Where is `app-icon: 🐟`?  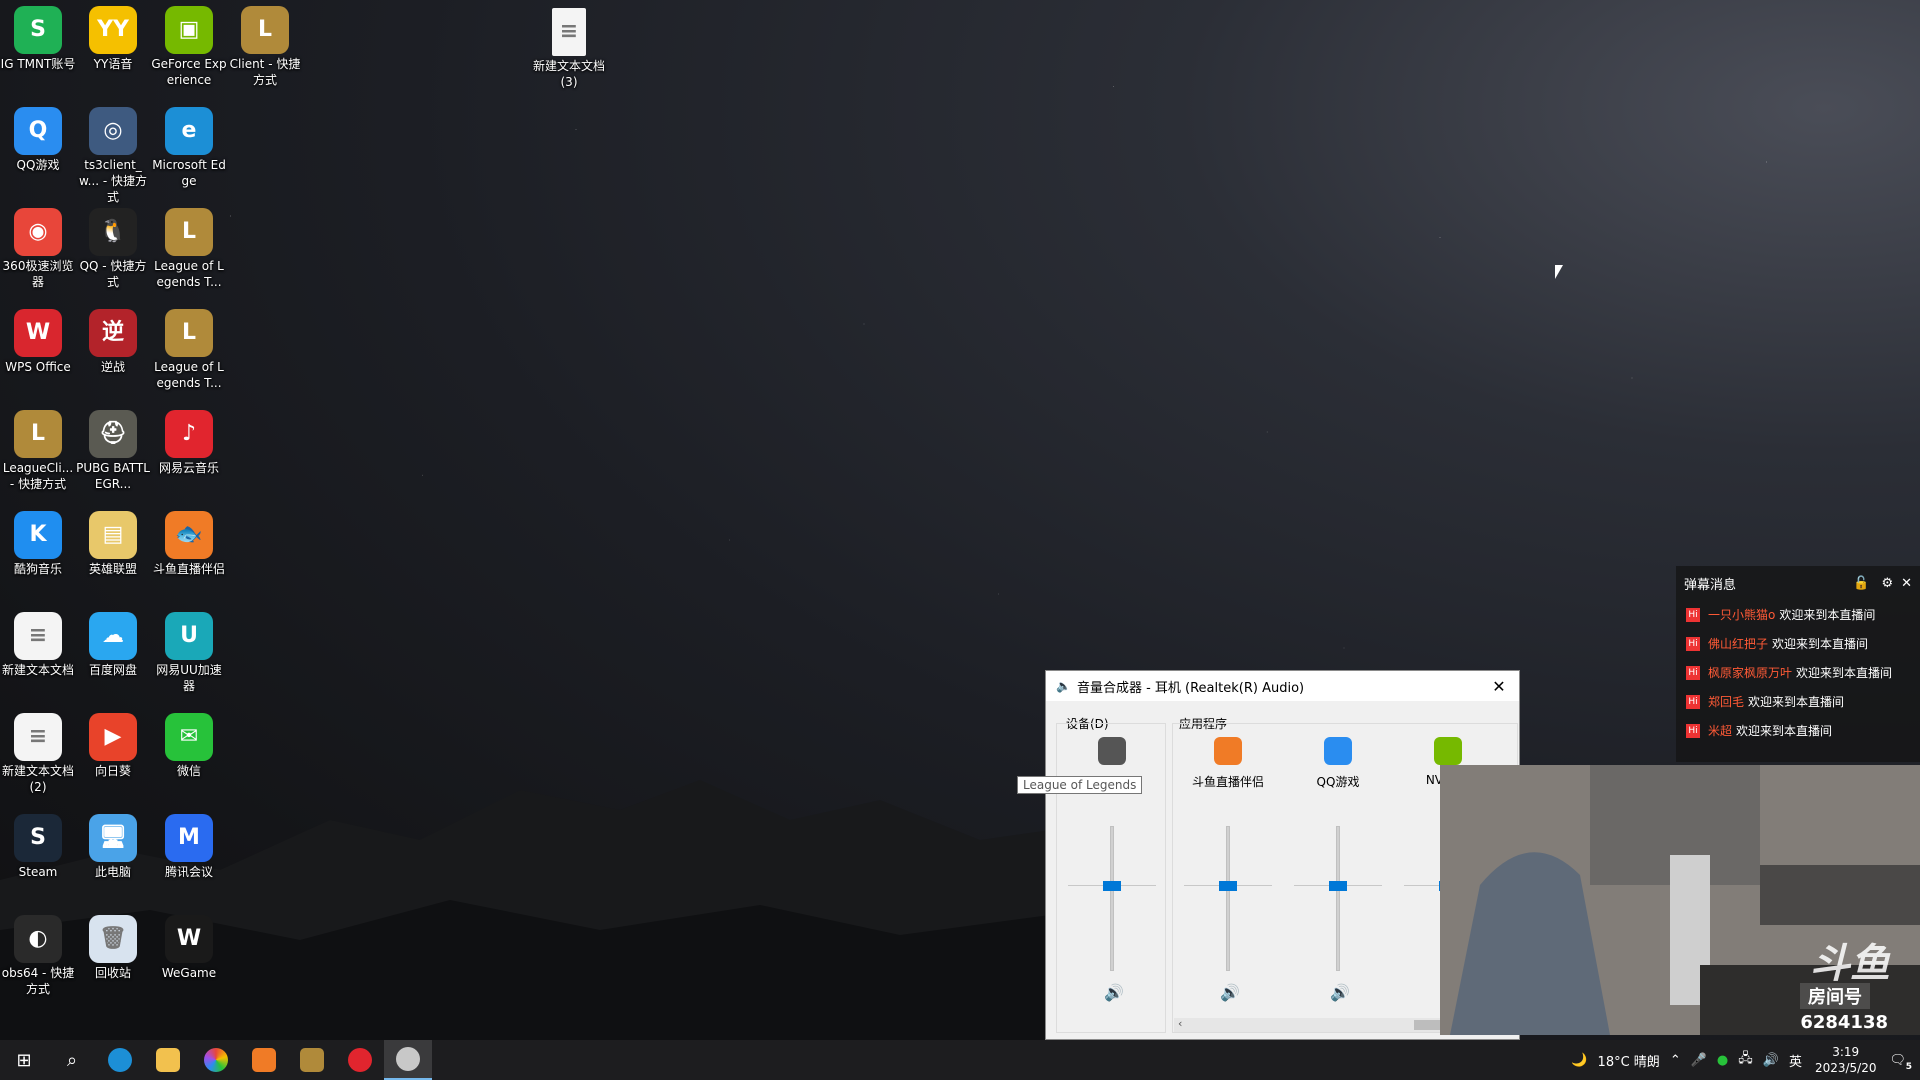 app-icon: 🐟 is located at coordinates (189, 535).